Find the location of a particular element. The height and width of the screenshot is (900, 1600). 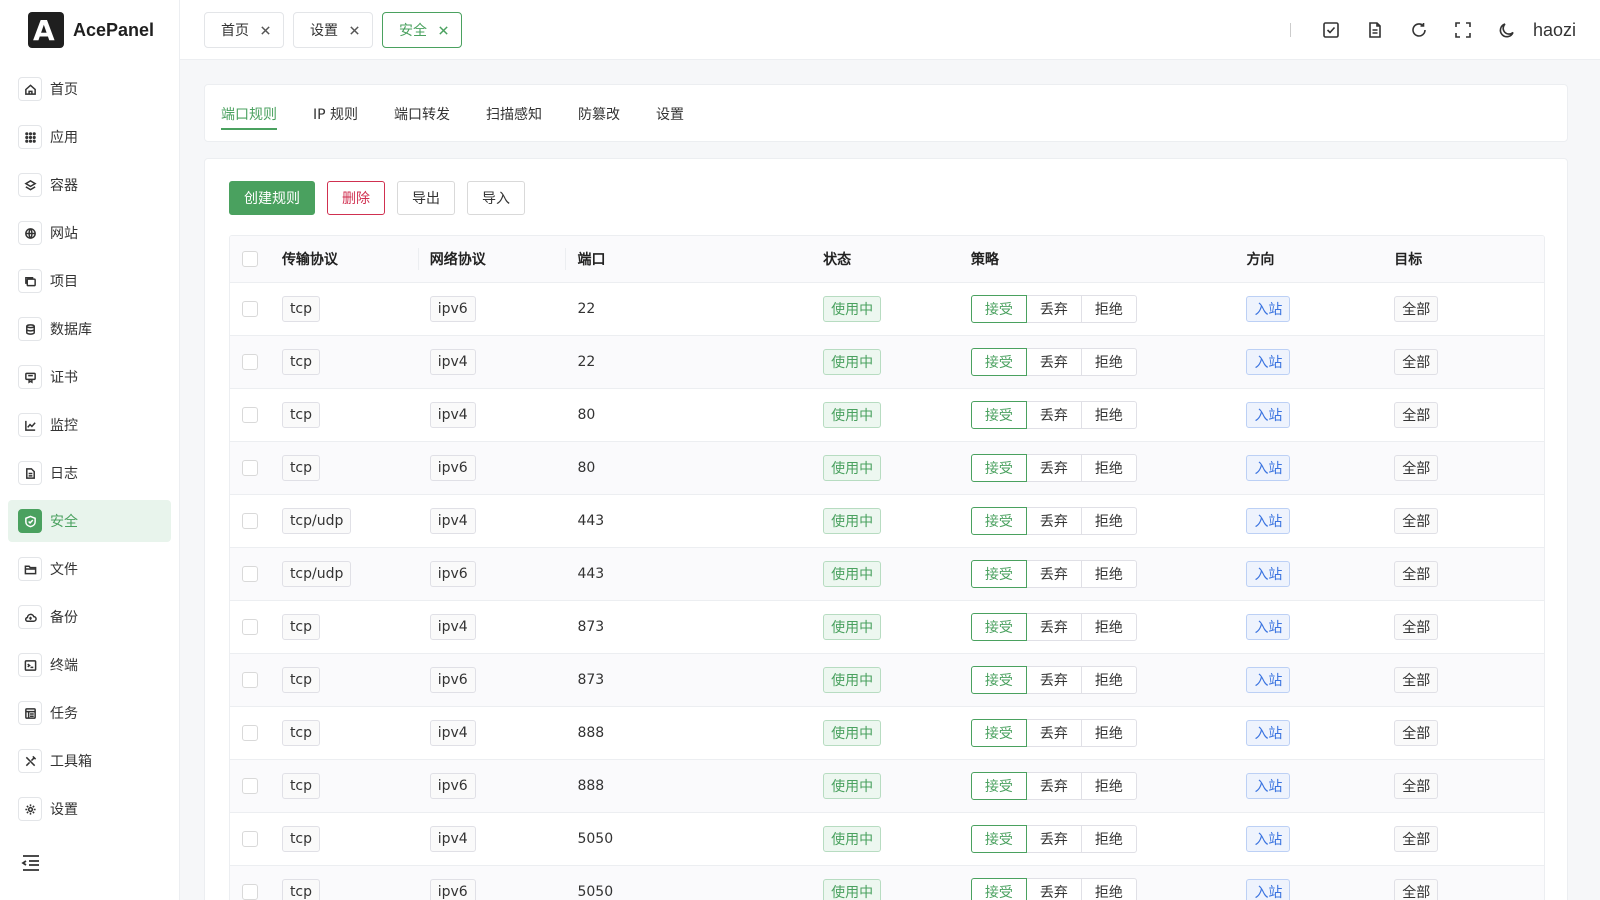

sidebar-item: 安全 is located at coordinates (89, 521).